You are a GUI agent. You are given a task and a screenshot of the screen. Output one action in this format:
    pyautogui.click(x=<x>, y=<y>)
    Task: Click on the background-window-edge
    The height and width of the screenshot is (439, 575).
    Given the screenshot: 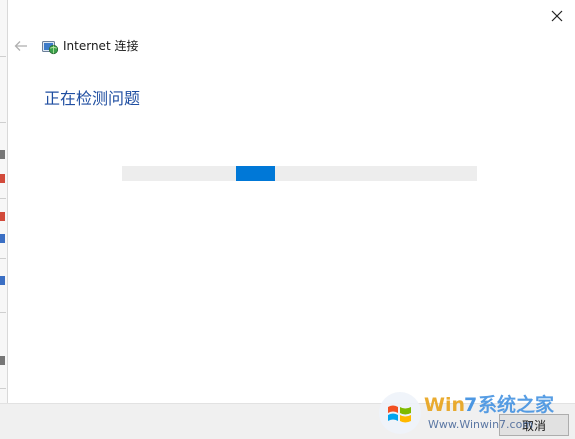 What is the action you would take?
    pyautogui.click(x=4, y=219)
    